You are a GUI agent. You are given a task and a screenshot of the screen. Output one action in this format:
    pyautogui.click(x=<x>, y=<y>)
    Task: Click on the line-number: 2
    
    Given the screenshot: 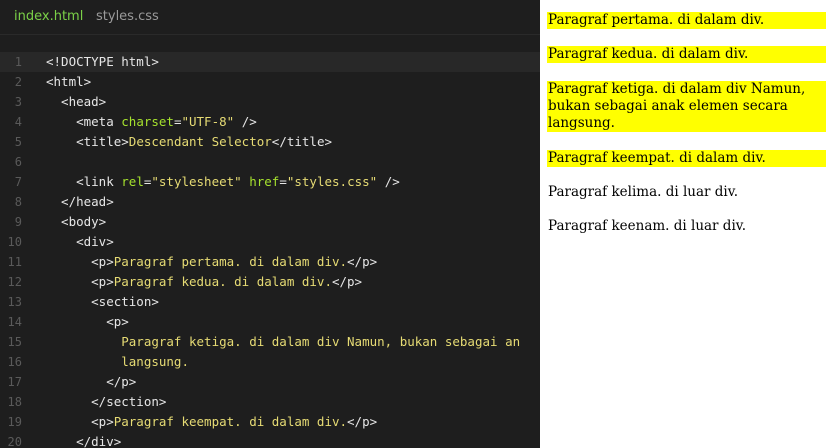 What is the action you would take?
    pyautogui.click(x=18, y=82)
    